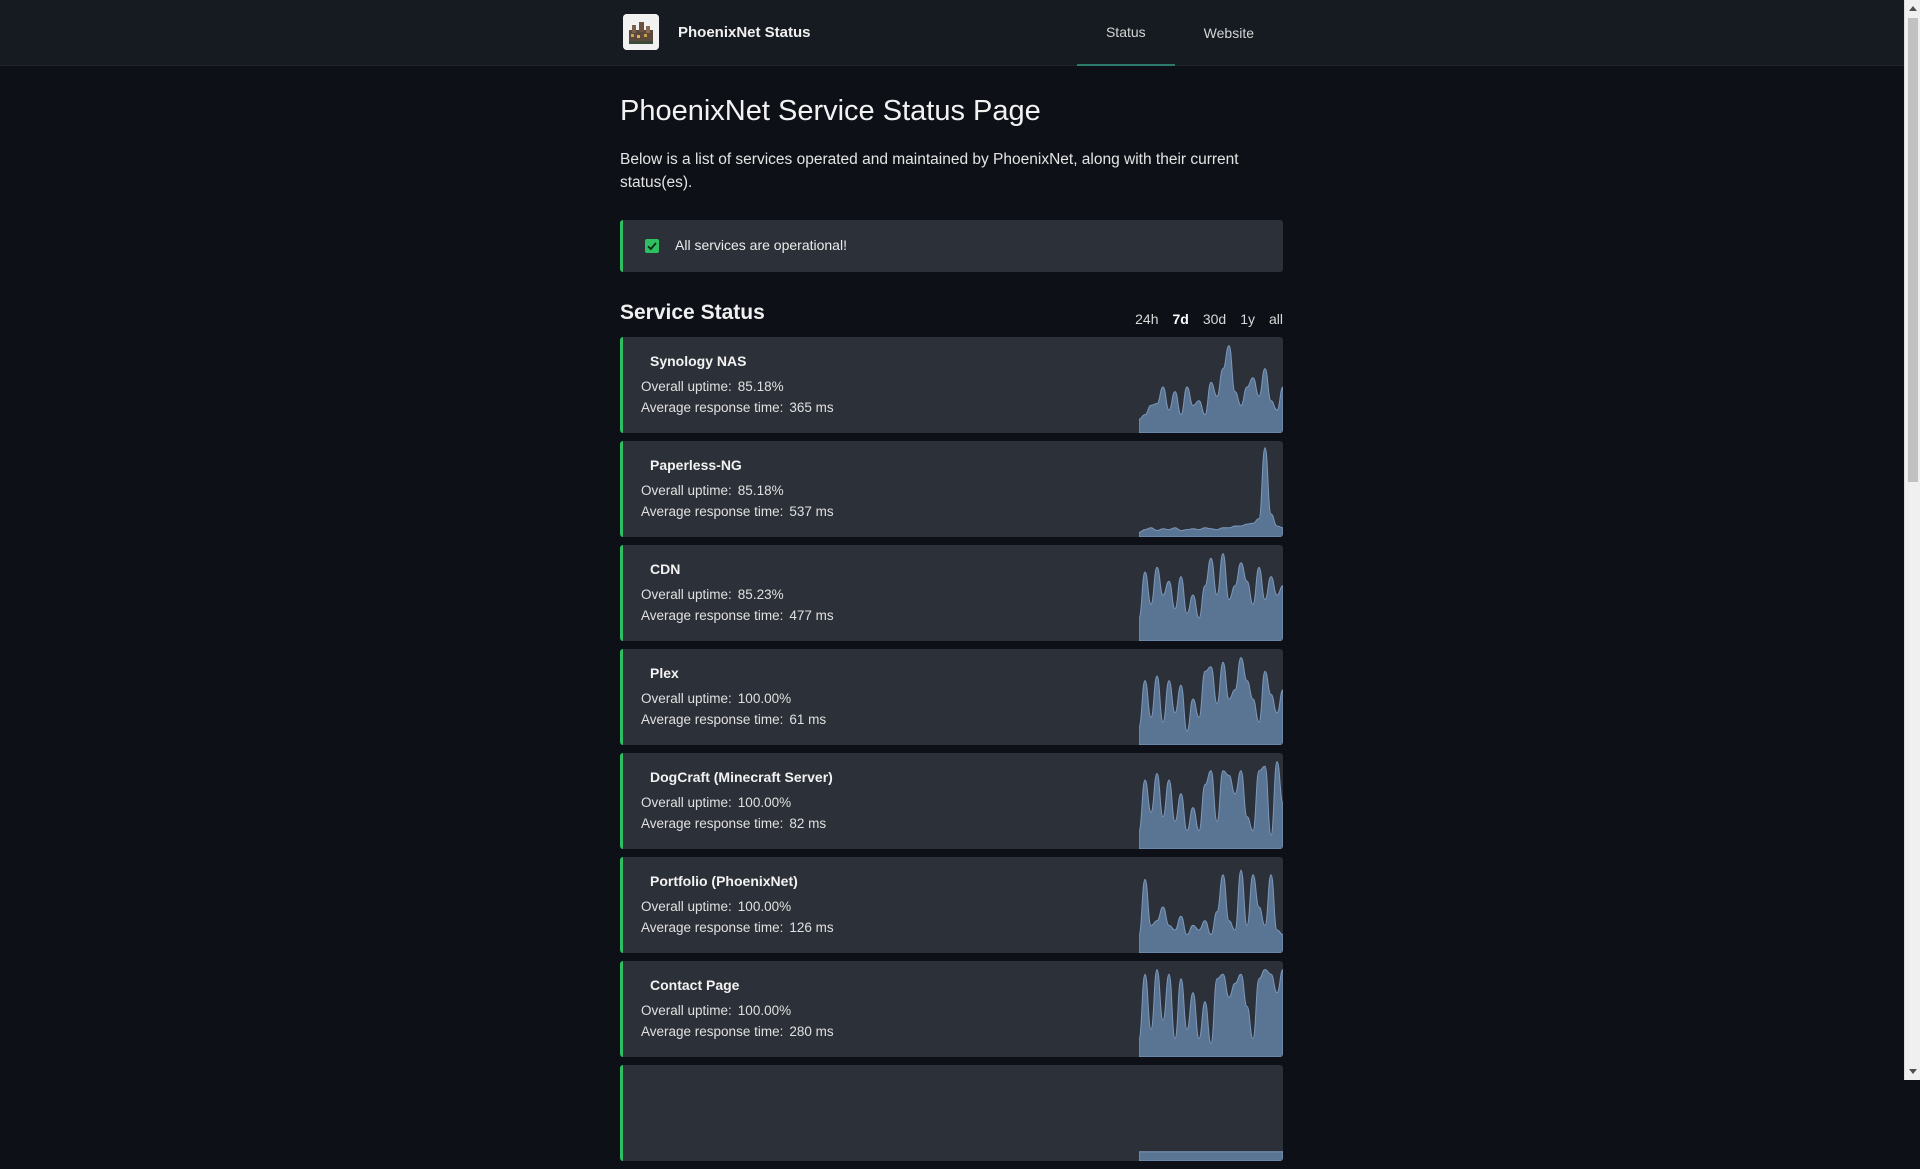 The height and width of the screenshot is (1169, 1920). What do you see at coordinates (811, 511) in the screenshot?
I see `response-value: 537 ms` at bounding box center [811, 511].